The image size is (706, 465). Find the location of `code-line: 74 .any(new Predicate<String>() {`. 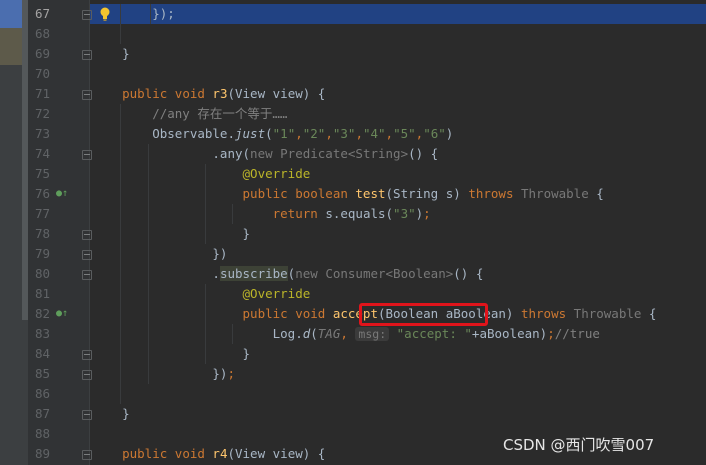

code-line: 74 .any(new Predicate<String>() { is located at coordinates (353, 154).